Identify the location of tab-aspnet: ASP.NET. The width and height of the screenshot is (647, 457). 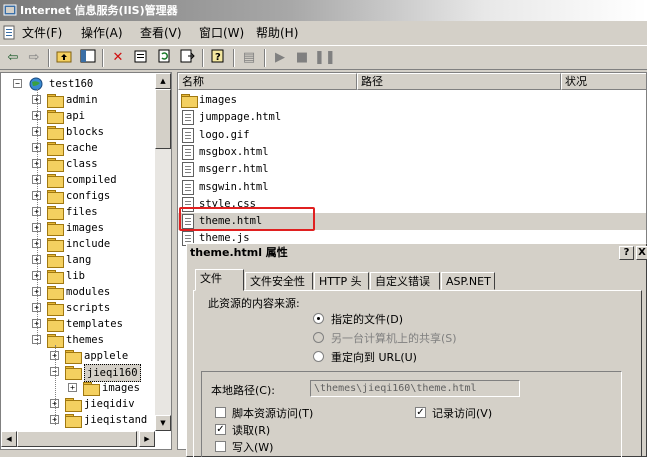
(468, 281).